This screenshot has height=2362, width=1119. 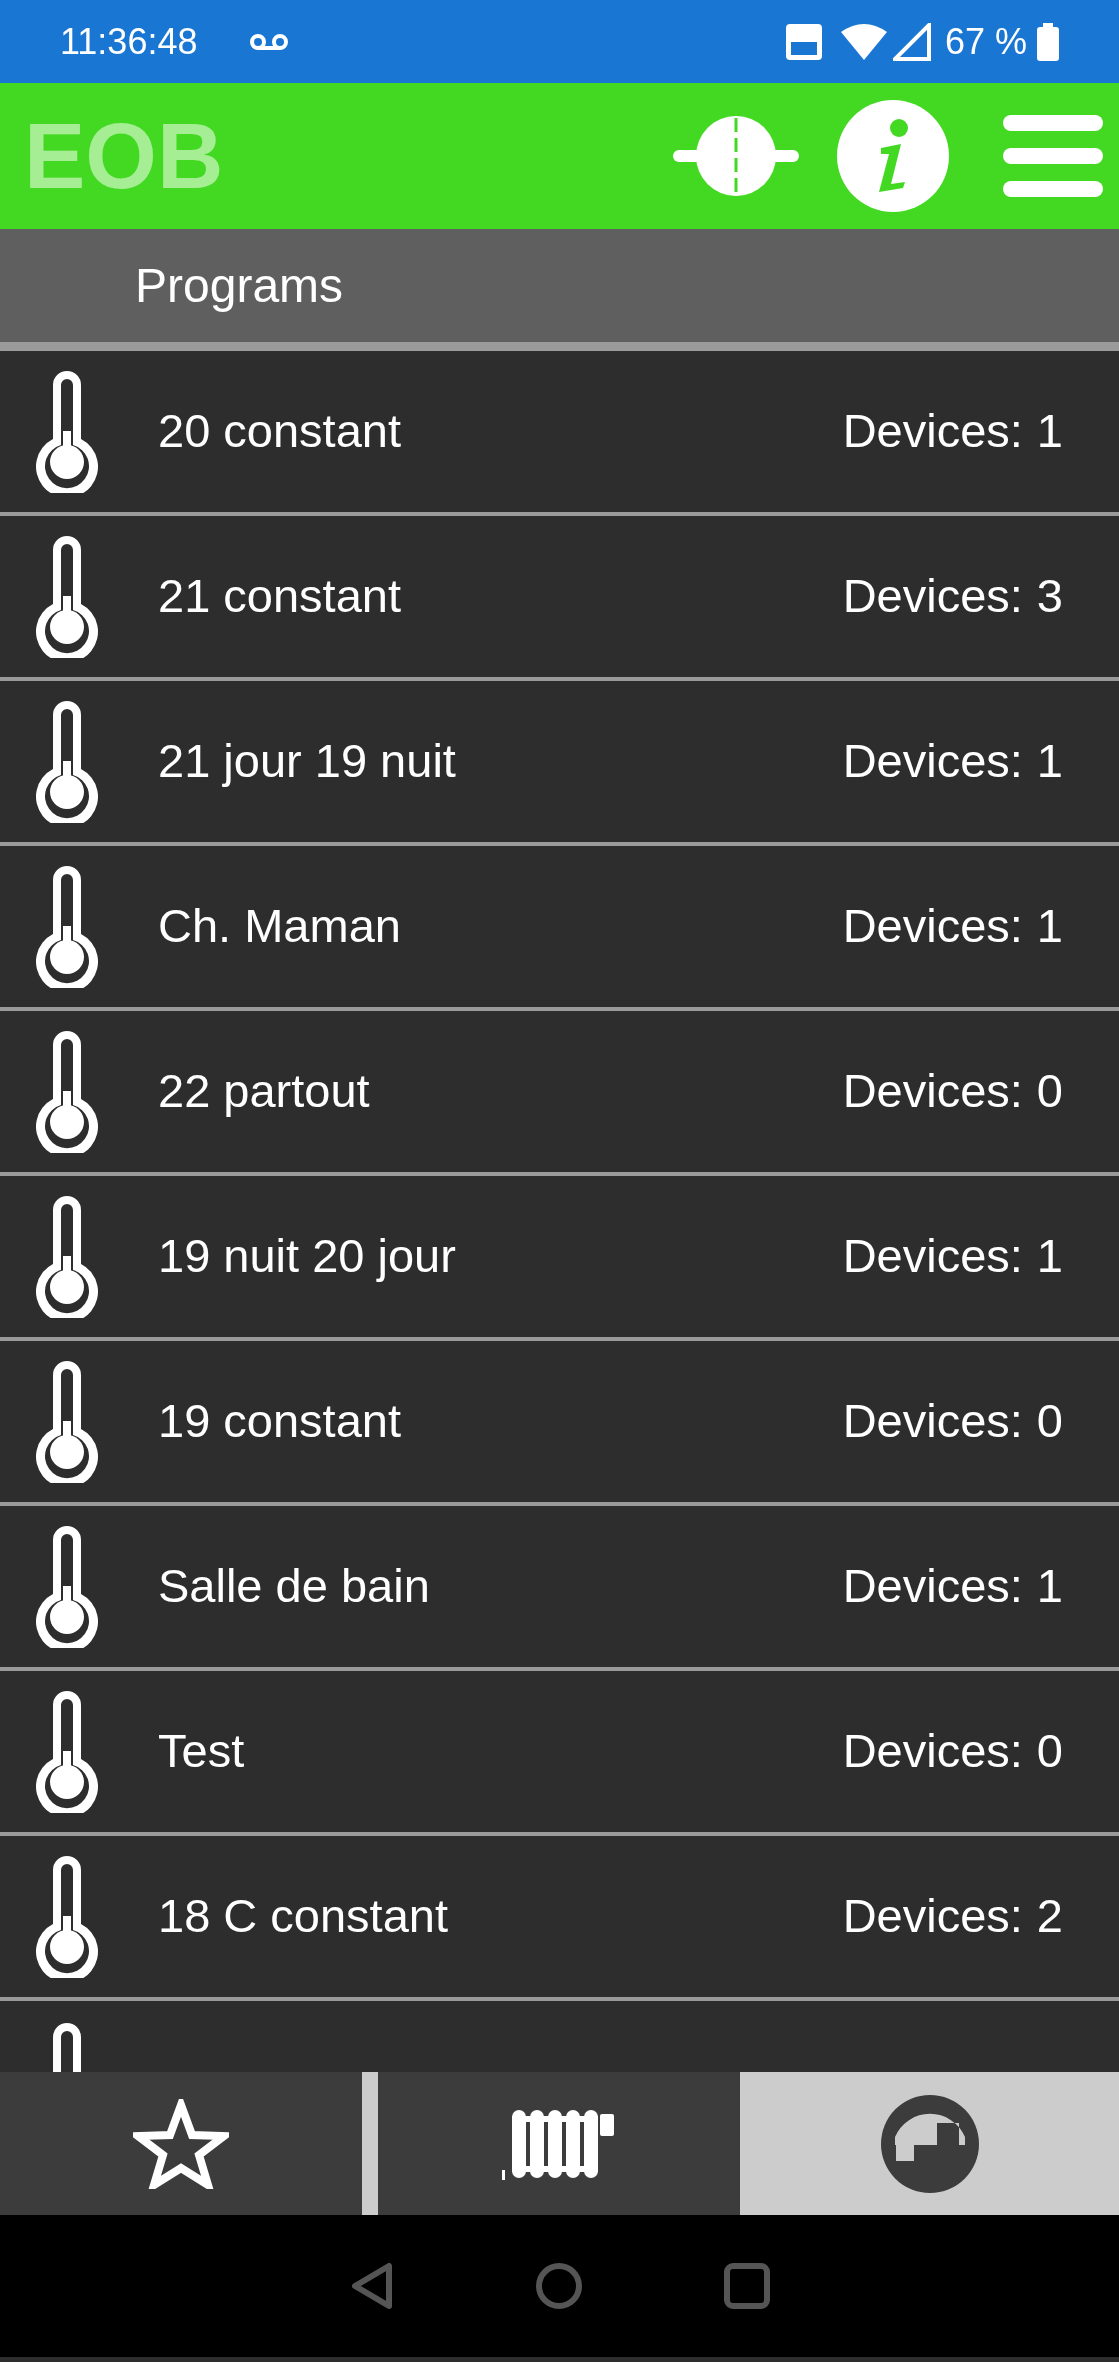 What do you see at coordinates (558, 2286) in the screenshot?
I see `home-icon` at bounding box center [558, 2286].